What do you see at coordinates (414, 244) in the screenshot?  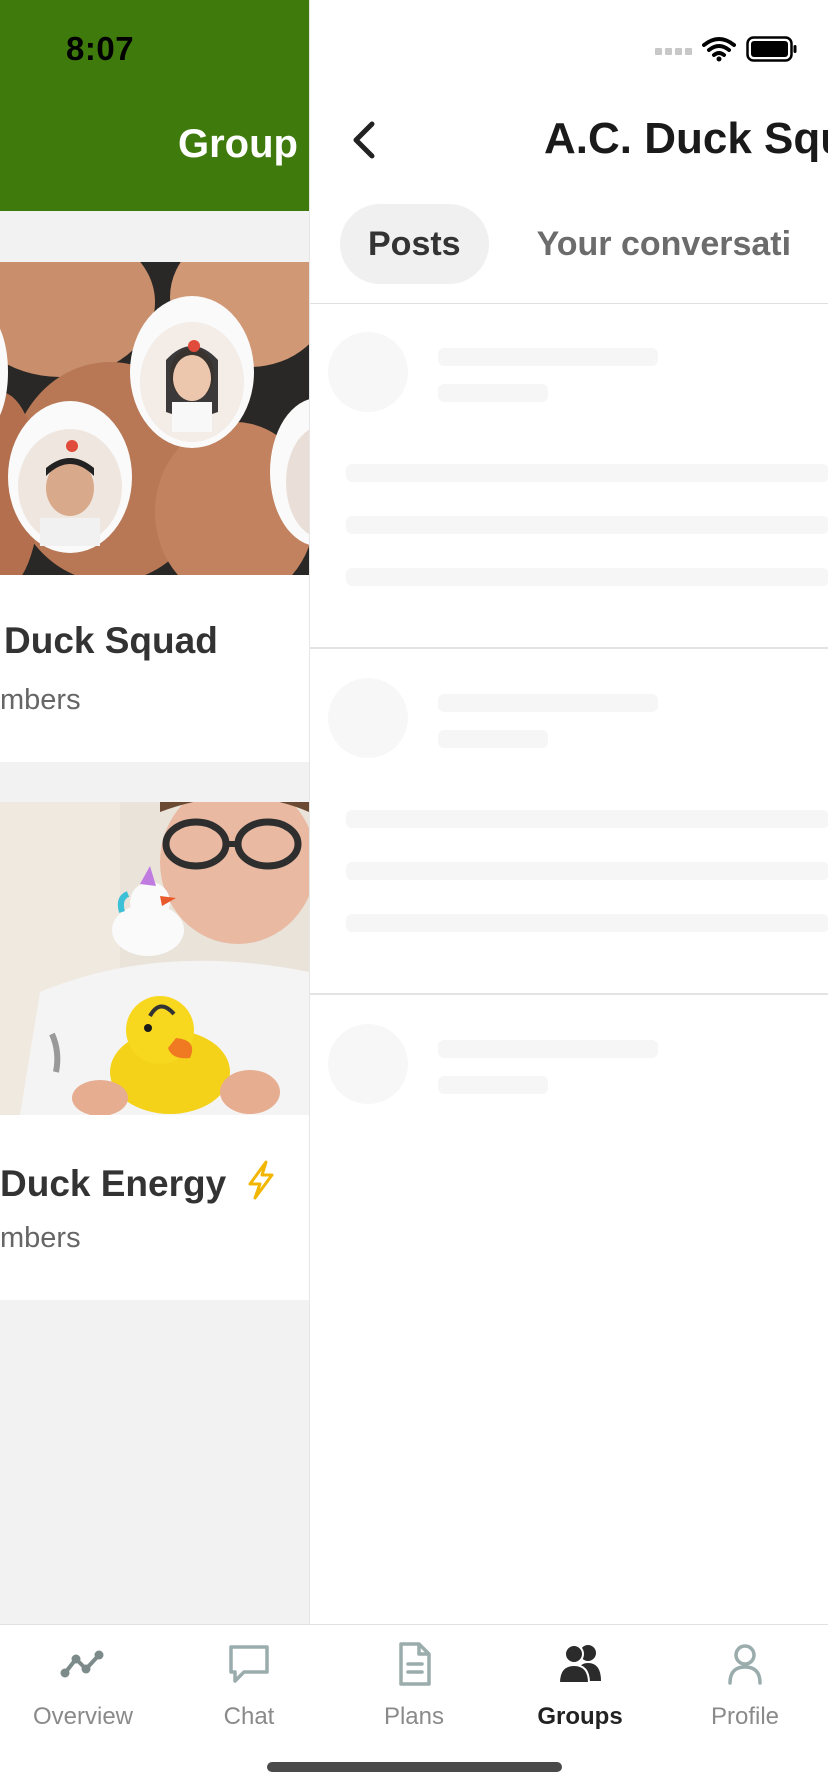 I see `tab-posts: Posts` at bounding box center [414, 244].